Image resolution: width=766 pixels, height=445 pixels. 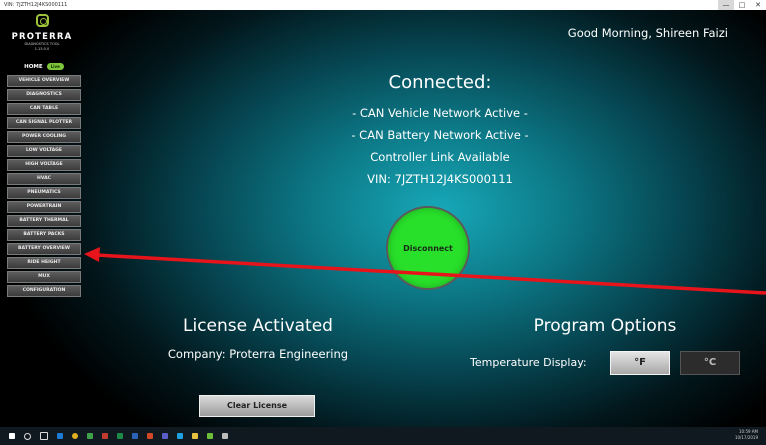 I want to click on powerpoint-icon, so click(x=150, y=436).